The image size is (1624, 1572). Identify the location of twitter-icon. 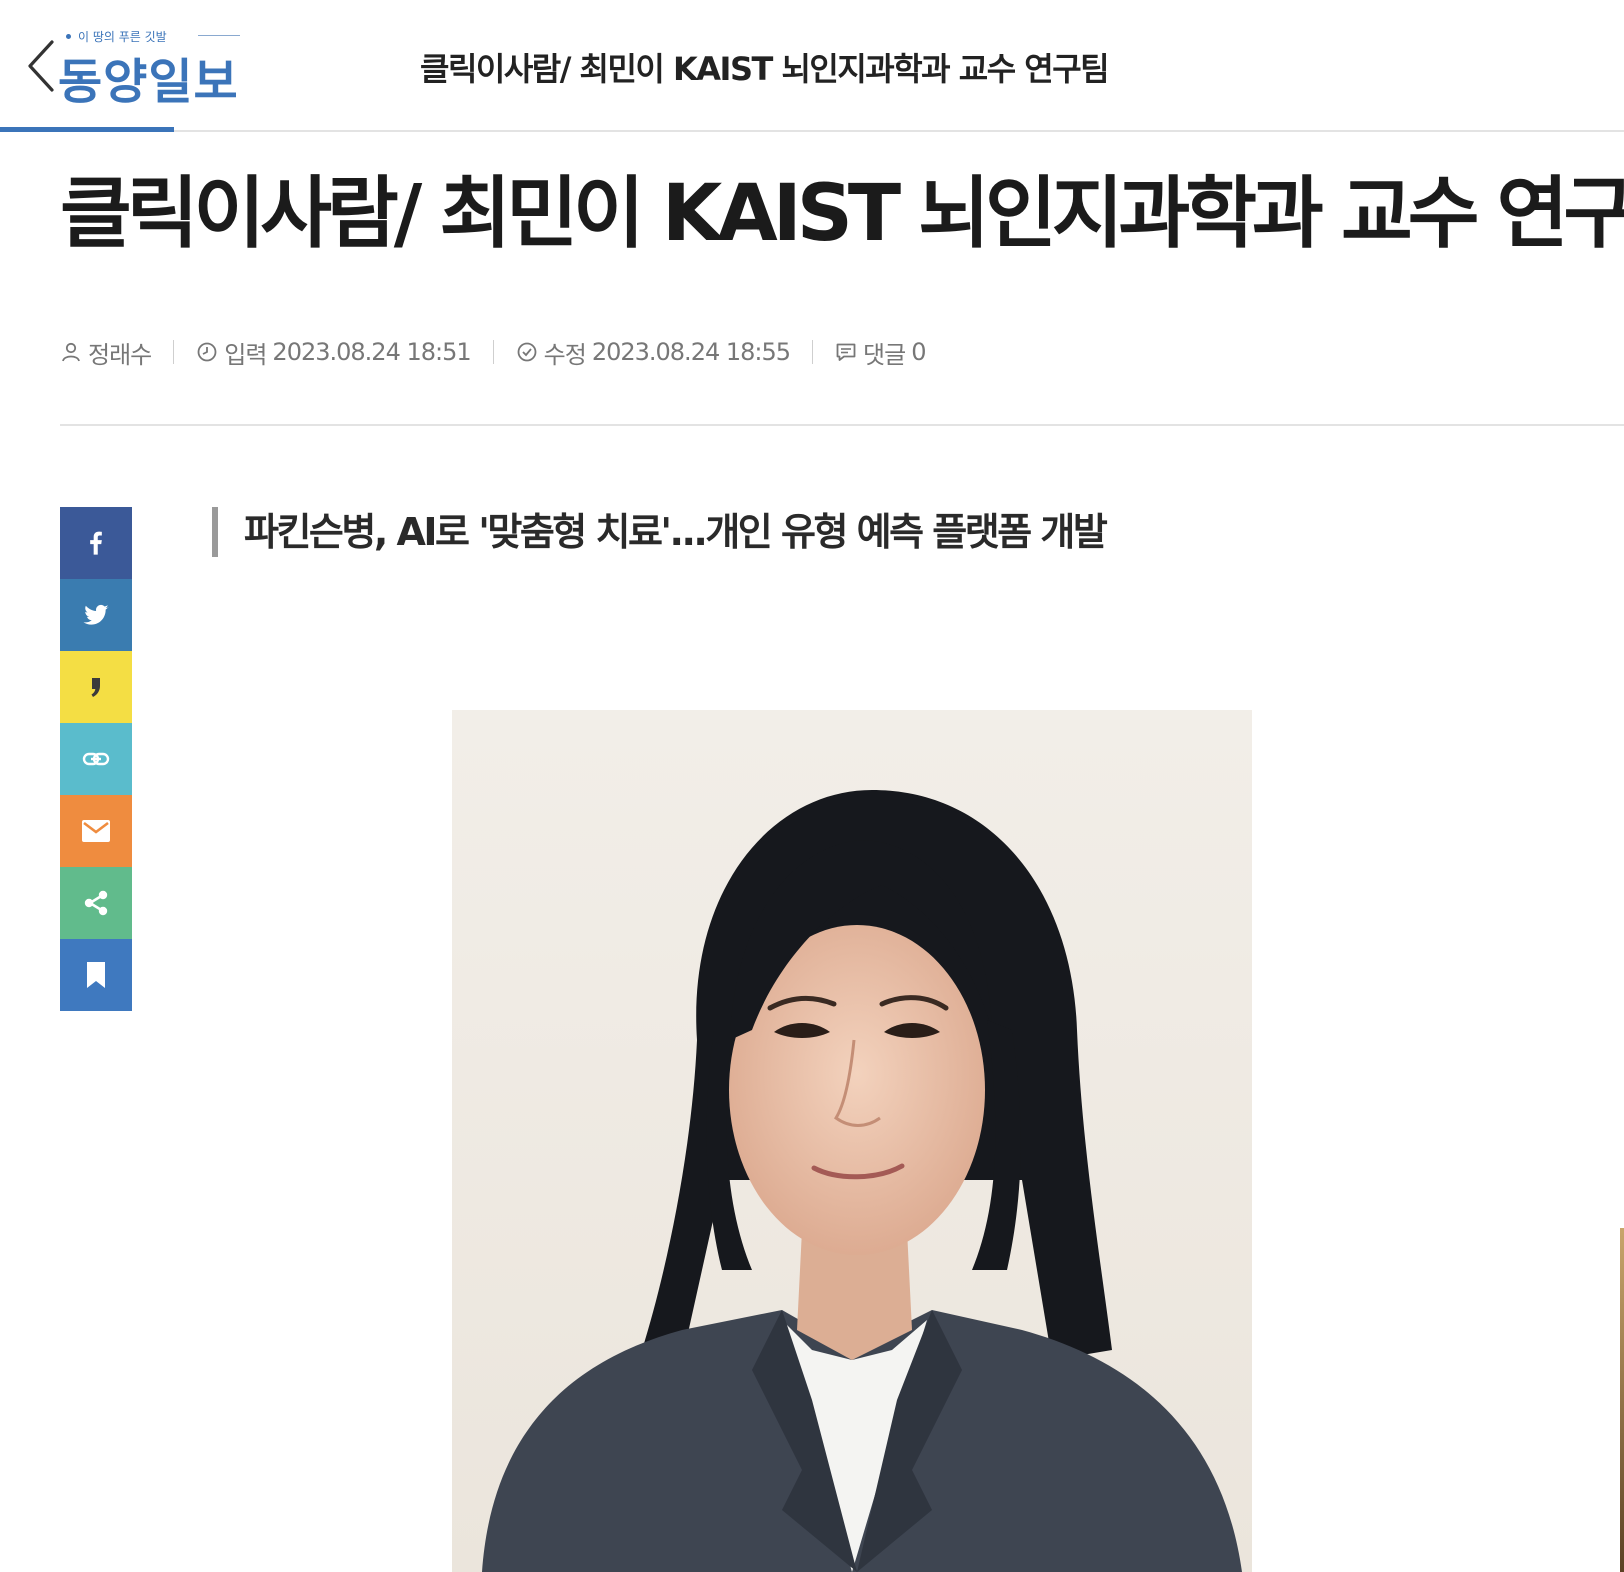
(96, 614).